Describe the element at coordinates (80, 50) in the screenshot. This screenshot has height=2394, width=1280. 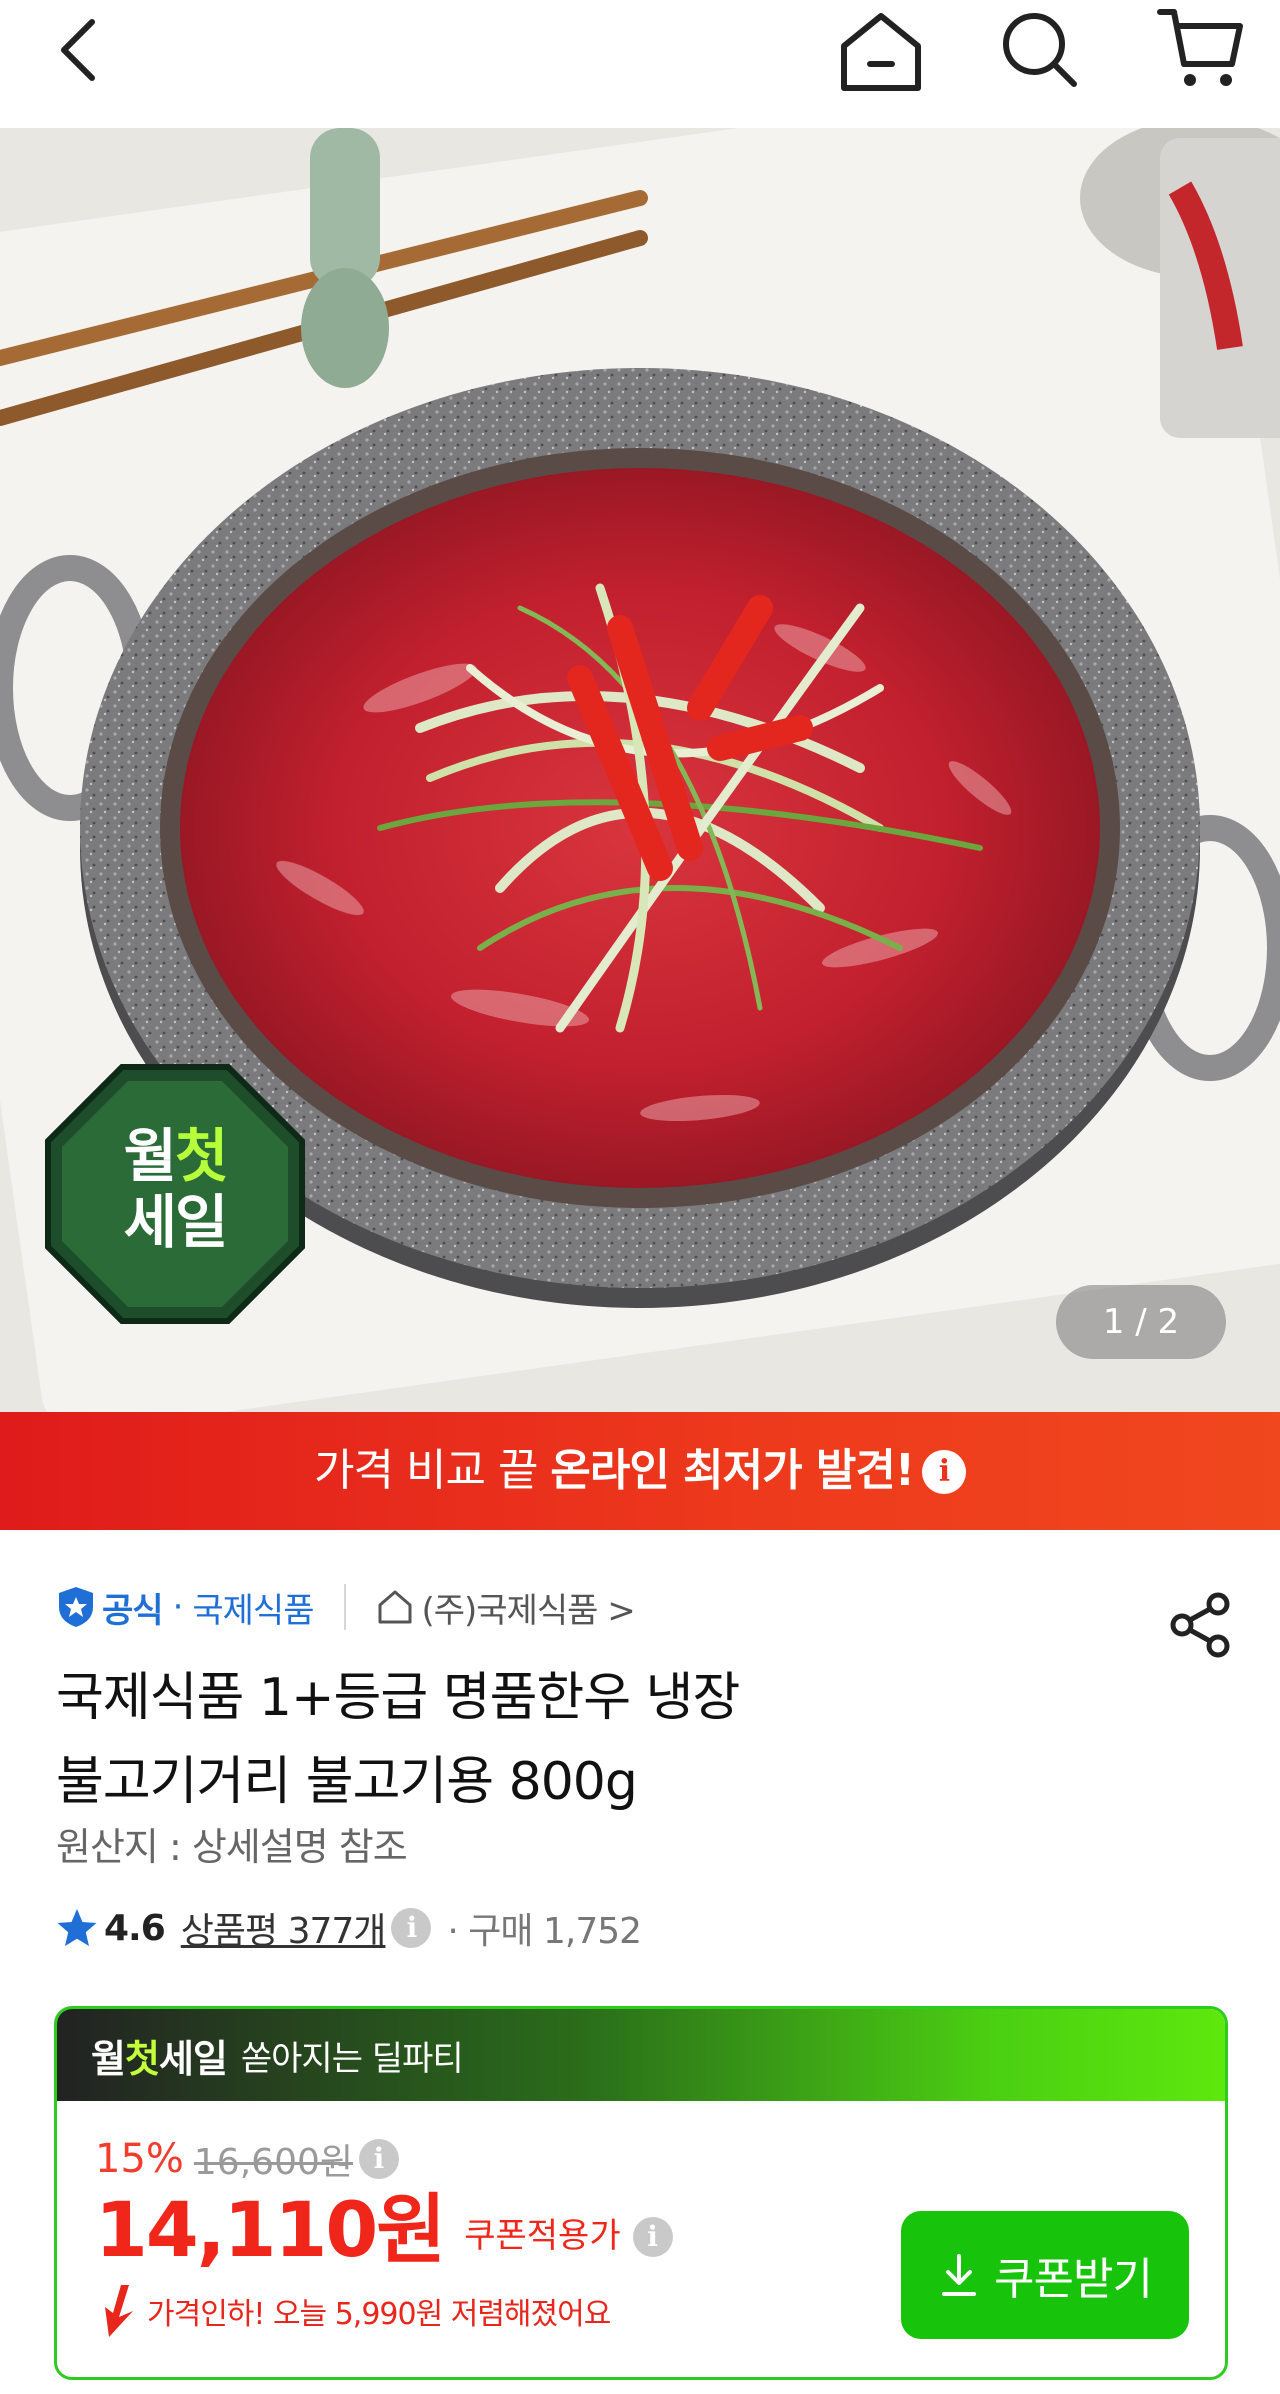
I see `back-icon` at that location.